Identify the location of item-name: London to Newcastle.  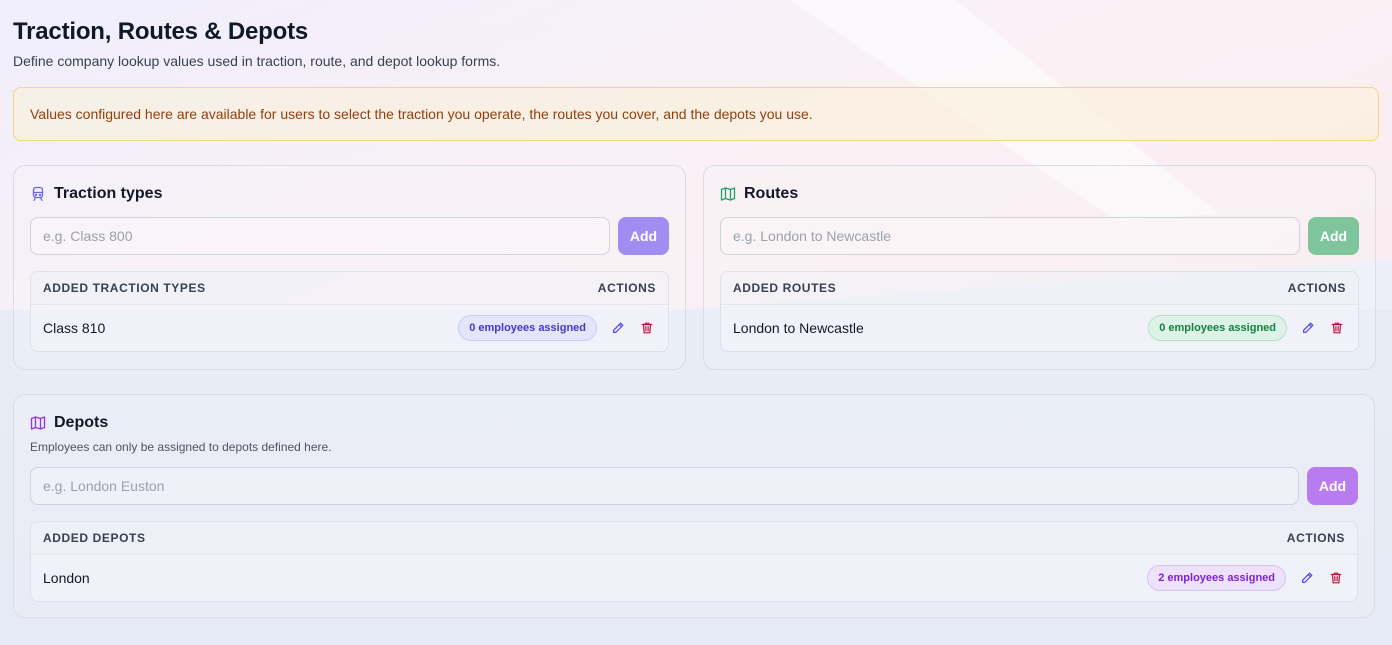
(798, 328).